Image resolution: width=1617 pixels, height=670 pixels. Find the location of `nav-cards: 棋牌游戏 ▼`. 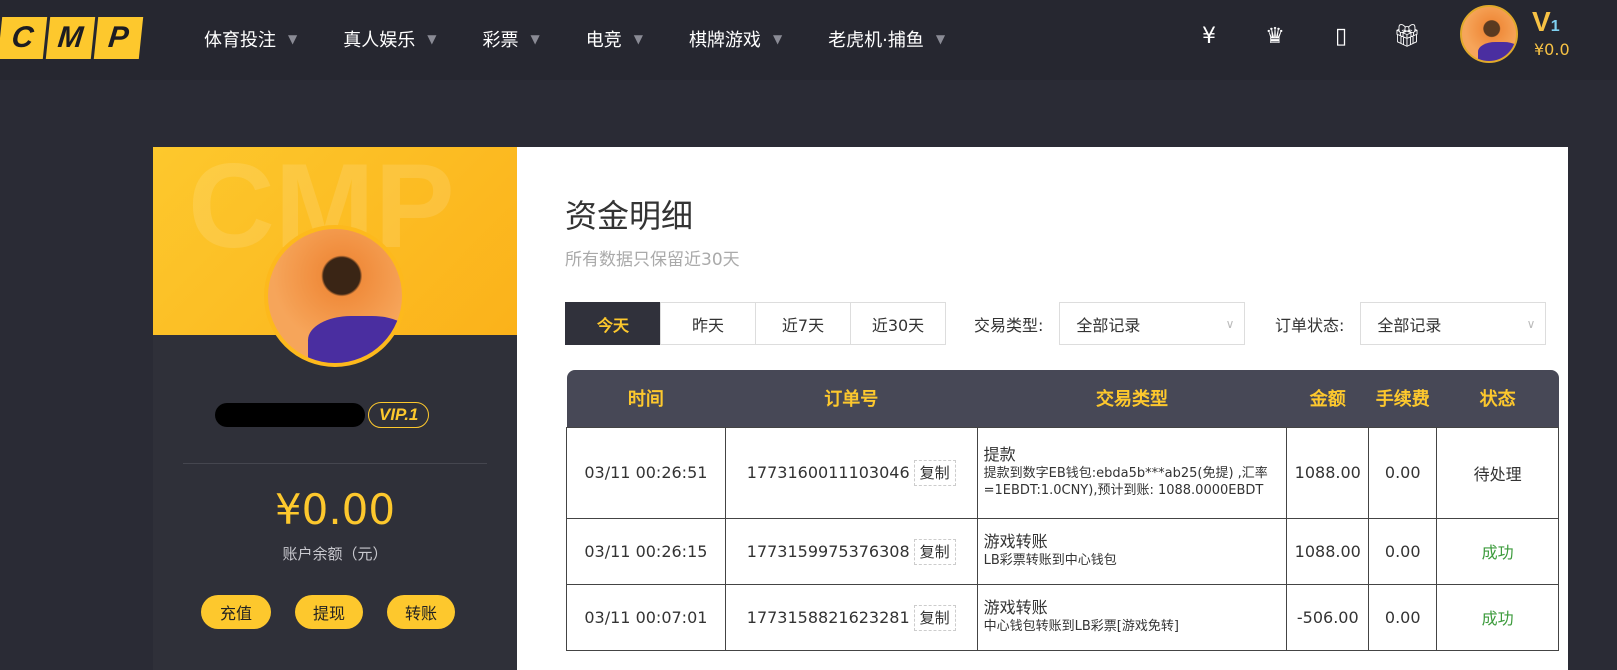

nav-cards: 棋牌游戏 ▼ is located at coordinates (735, 39).